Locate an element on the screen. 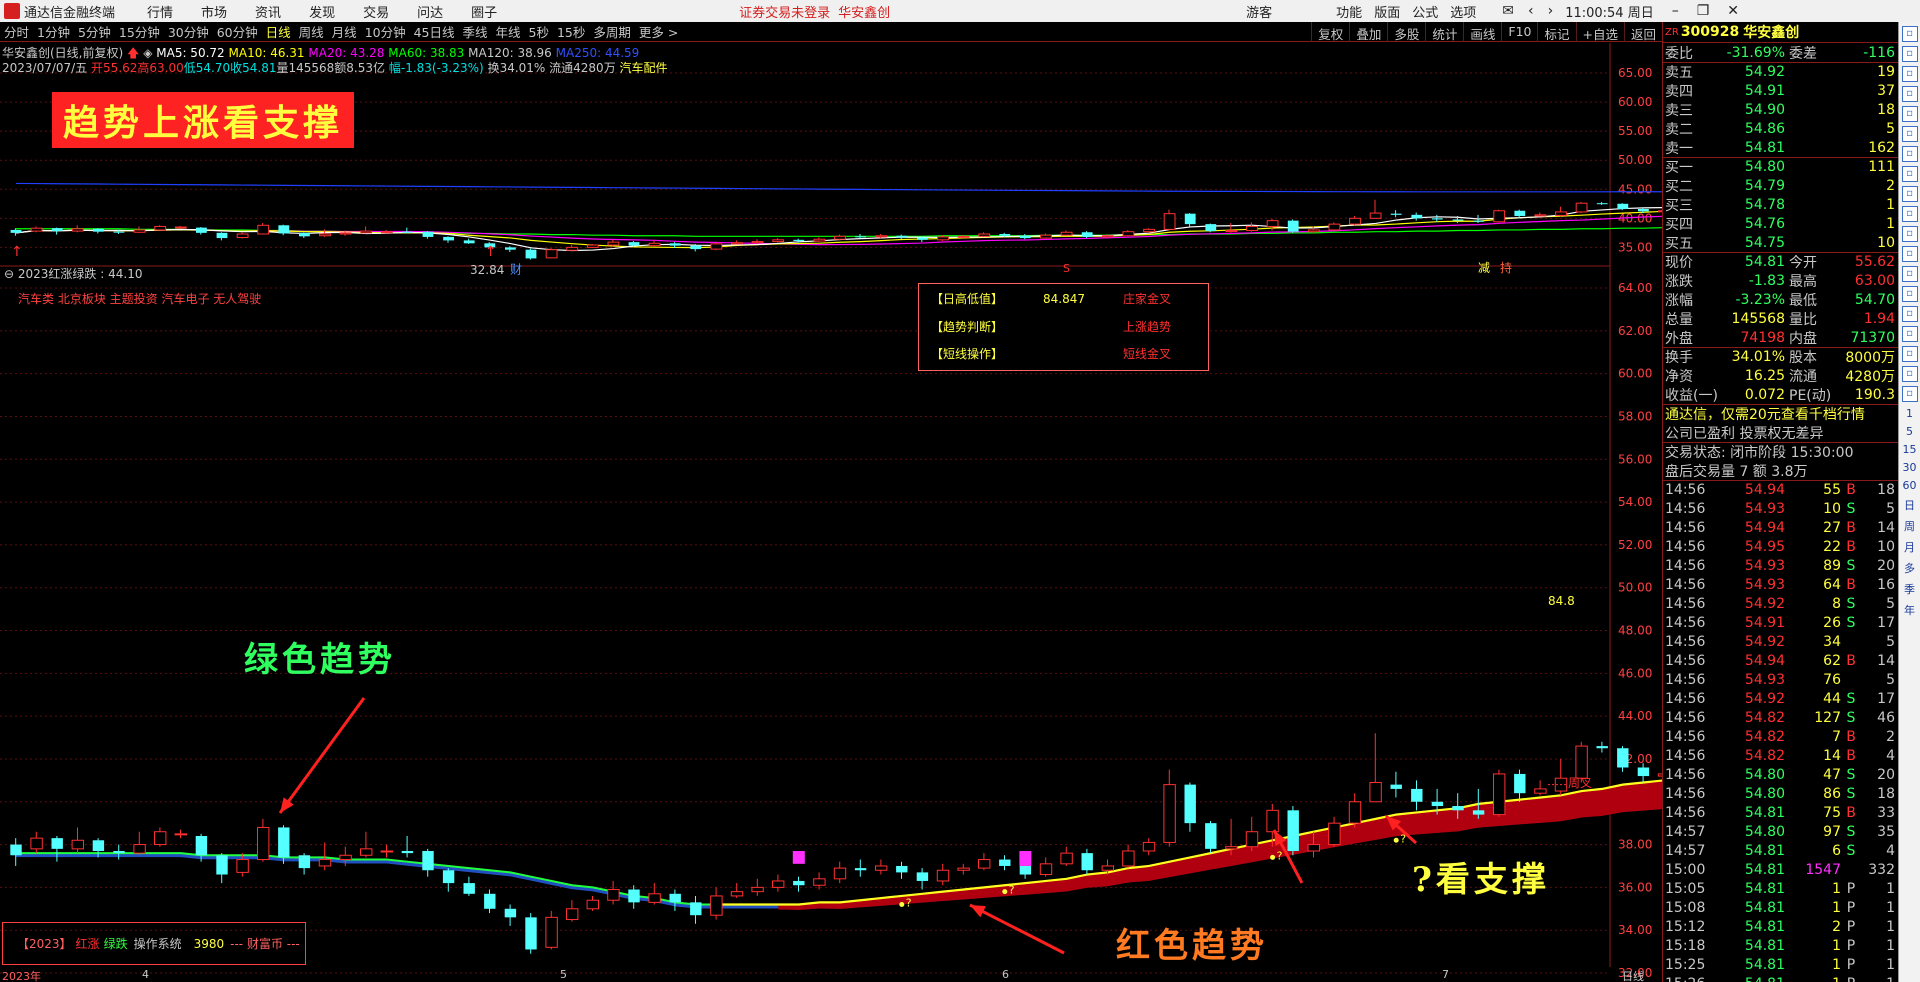 Image resolution: width=1920 pixels, height=982 pixels. f10-icon: ▫ is located at coordinates (1909, 354).